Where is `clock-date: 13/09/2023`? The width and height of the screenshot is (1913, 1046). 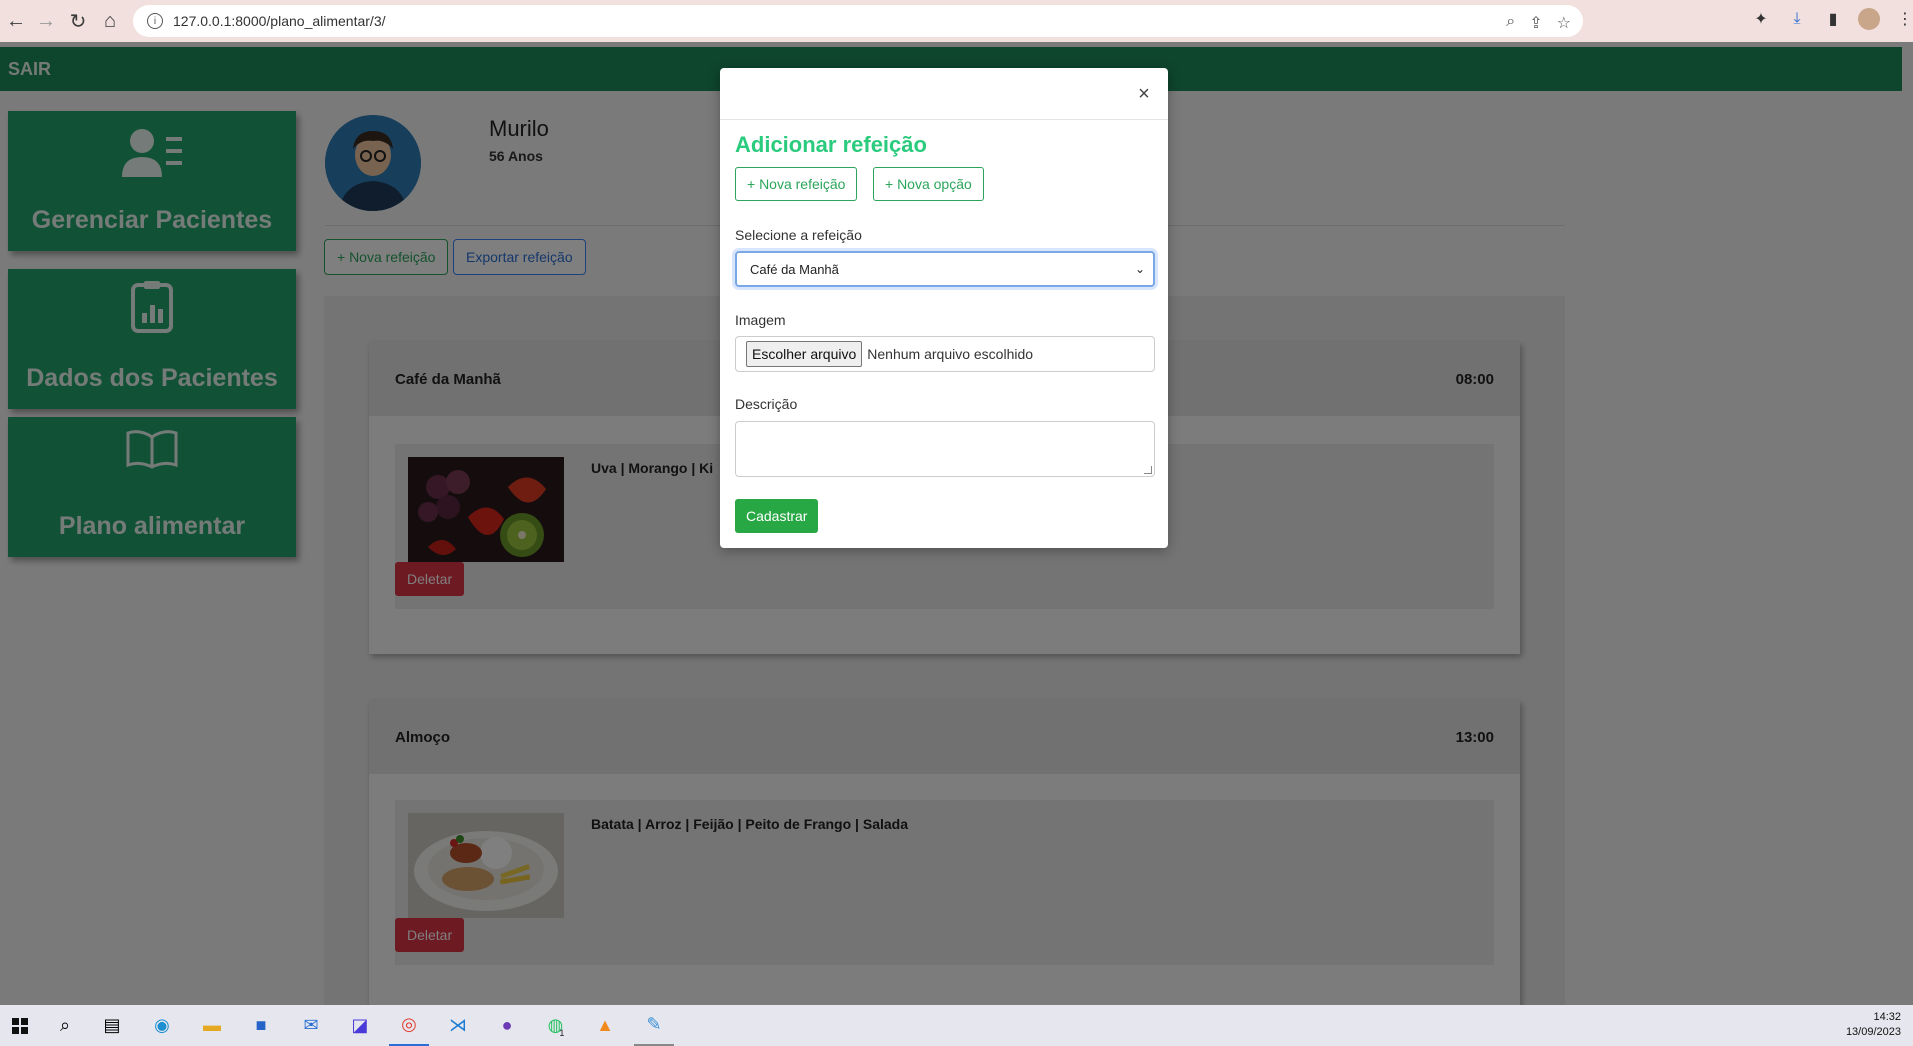
clock-date: 13/09/2023 is located at coordinates (1873, 1032).